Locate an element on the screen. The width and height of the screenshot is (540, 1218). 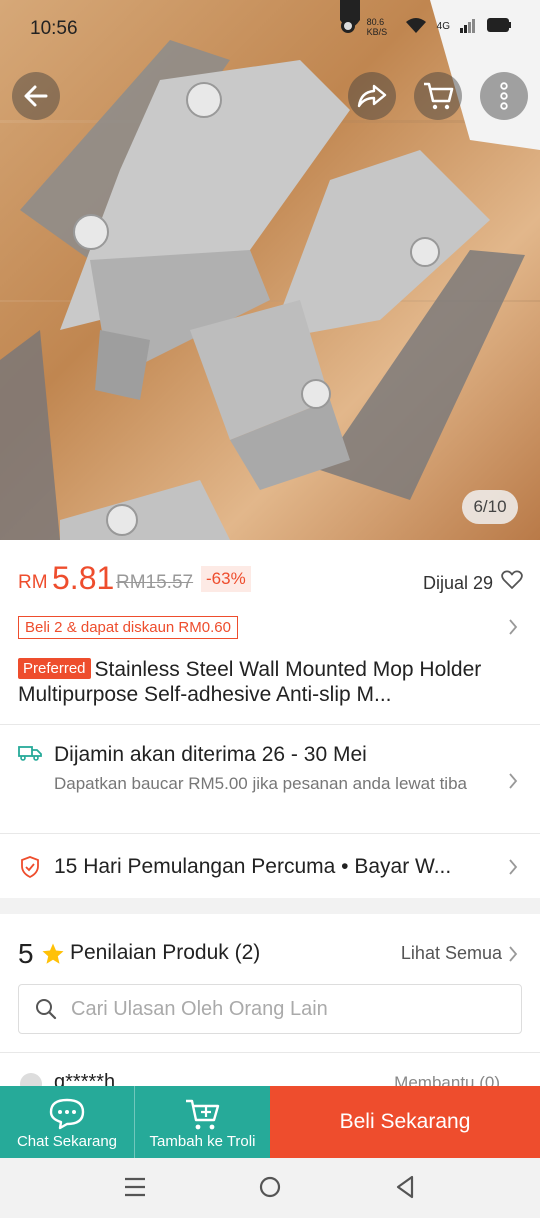
rating-section: 5 Penilaian Produk (2) Lihat Semua is located at coordinates (270, 986).